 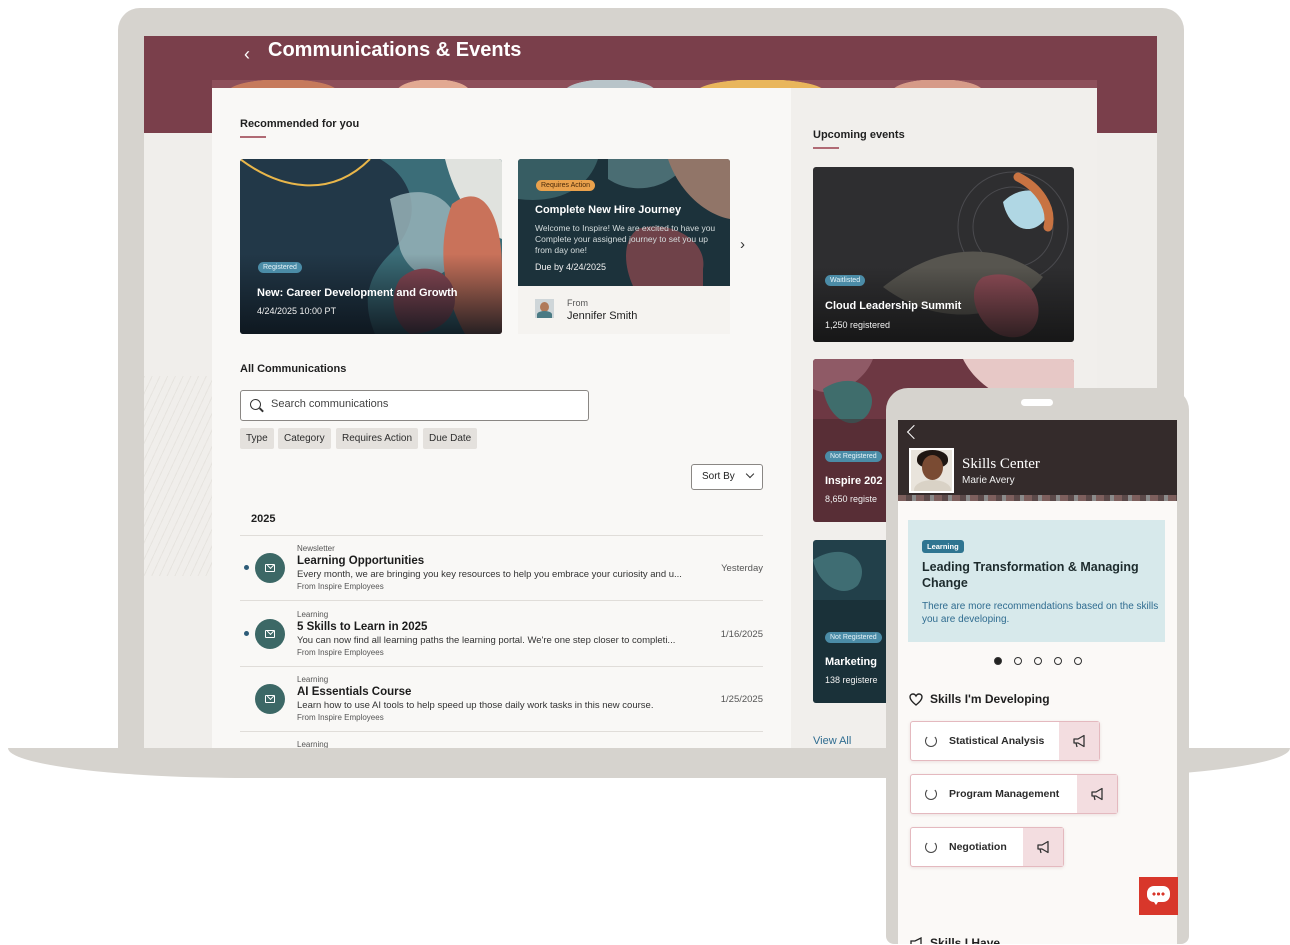 What do you see at coordinates (741, 699) in the screenshot?
I see `item-date: 1/25/2025` at bounding box center [741, 699].